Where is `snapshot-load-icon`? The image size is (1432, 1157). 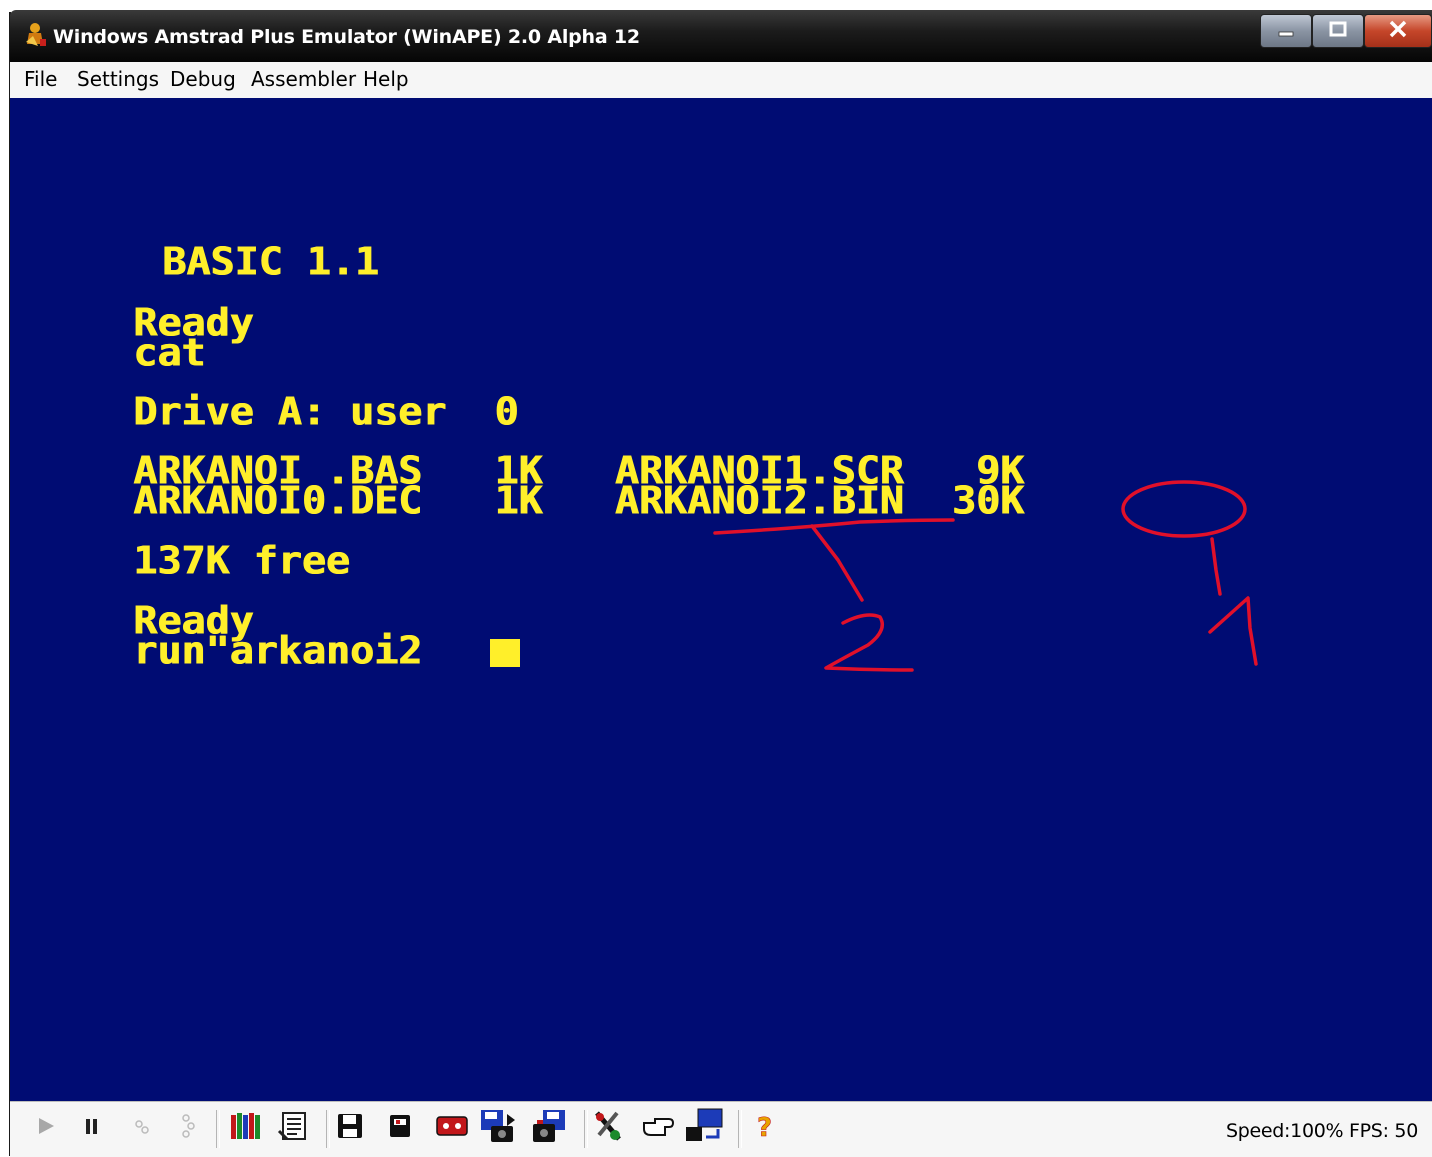
snapshot-load-icon is located at coordinates (498, 1128).